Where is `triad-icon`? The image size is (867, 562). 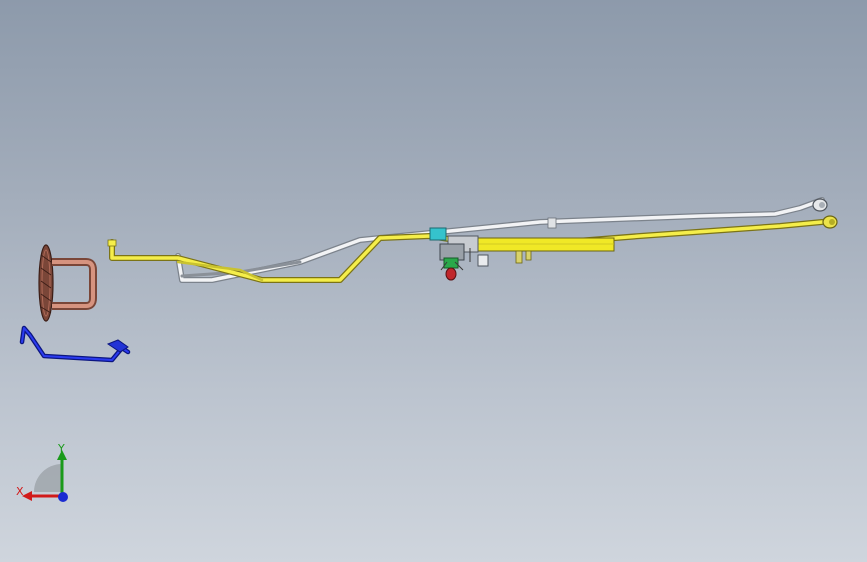
triad-icon is located at coordinates (45, 476).